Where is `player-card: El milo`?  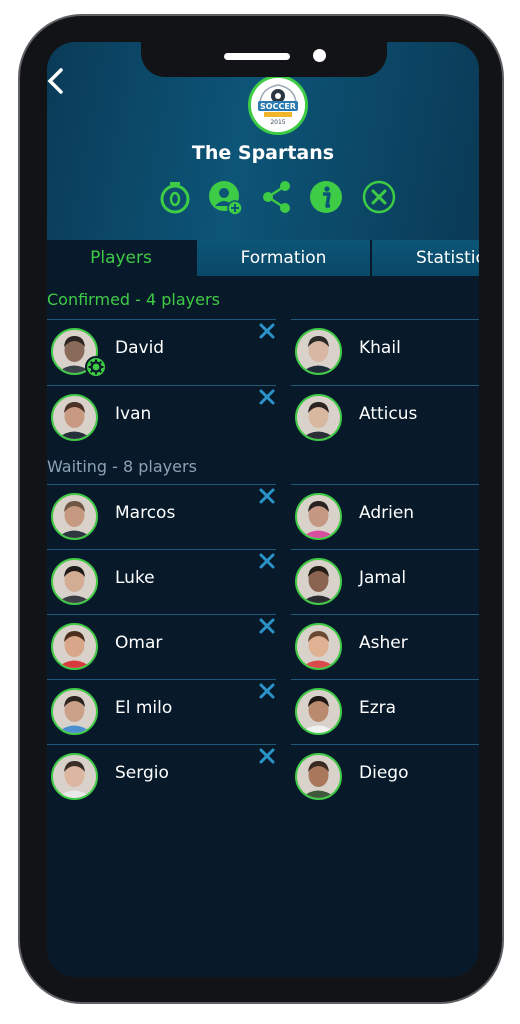 player-card: El milo is located at coordinates (161, 710).